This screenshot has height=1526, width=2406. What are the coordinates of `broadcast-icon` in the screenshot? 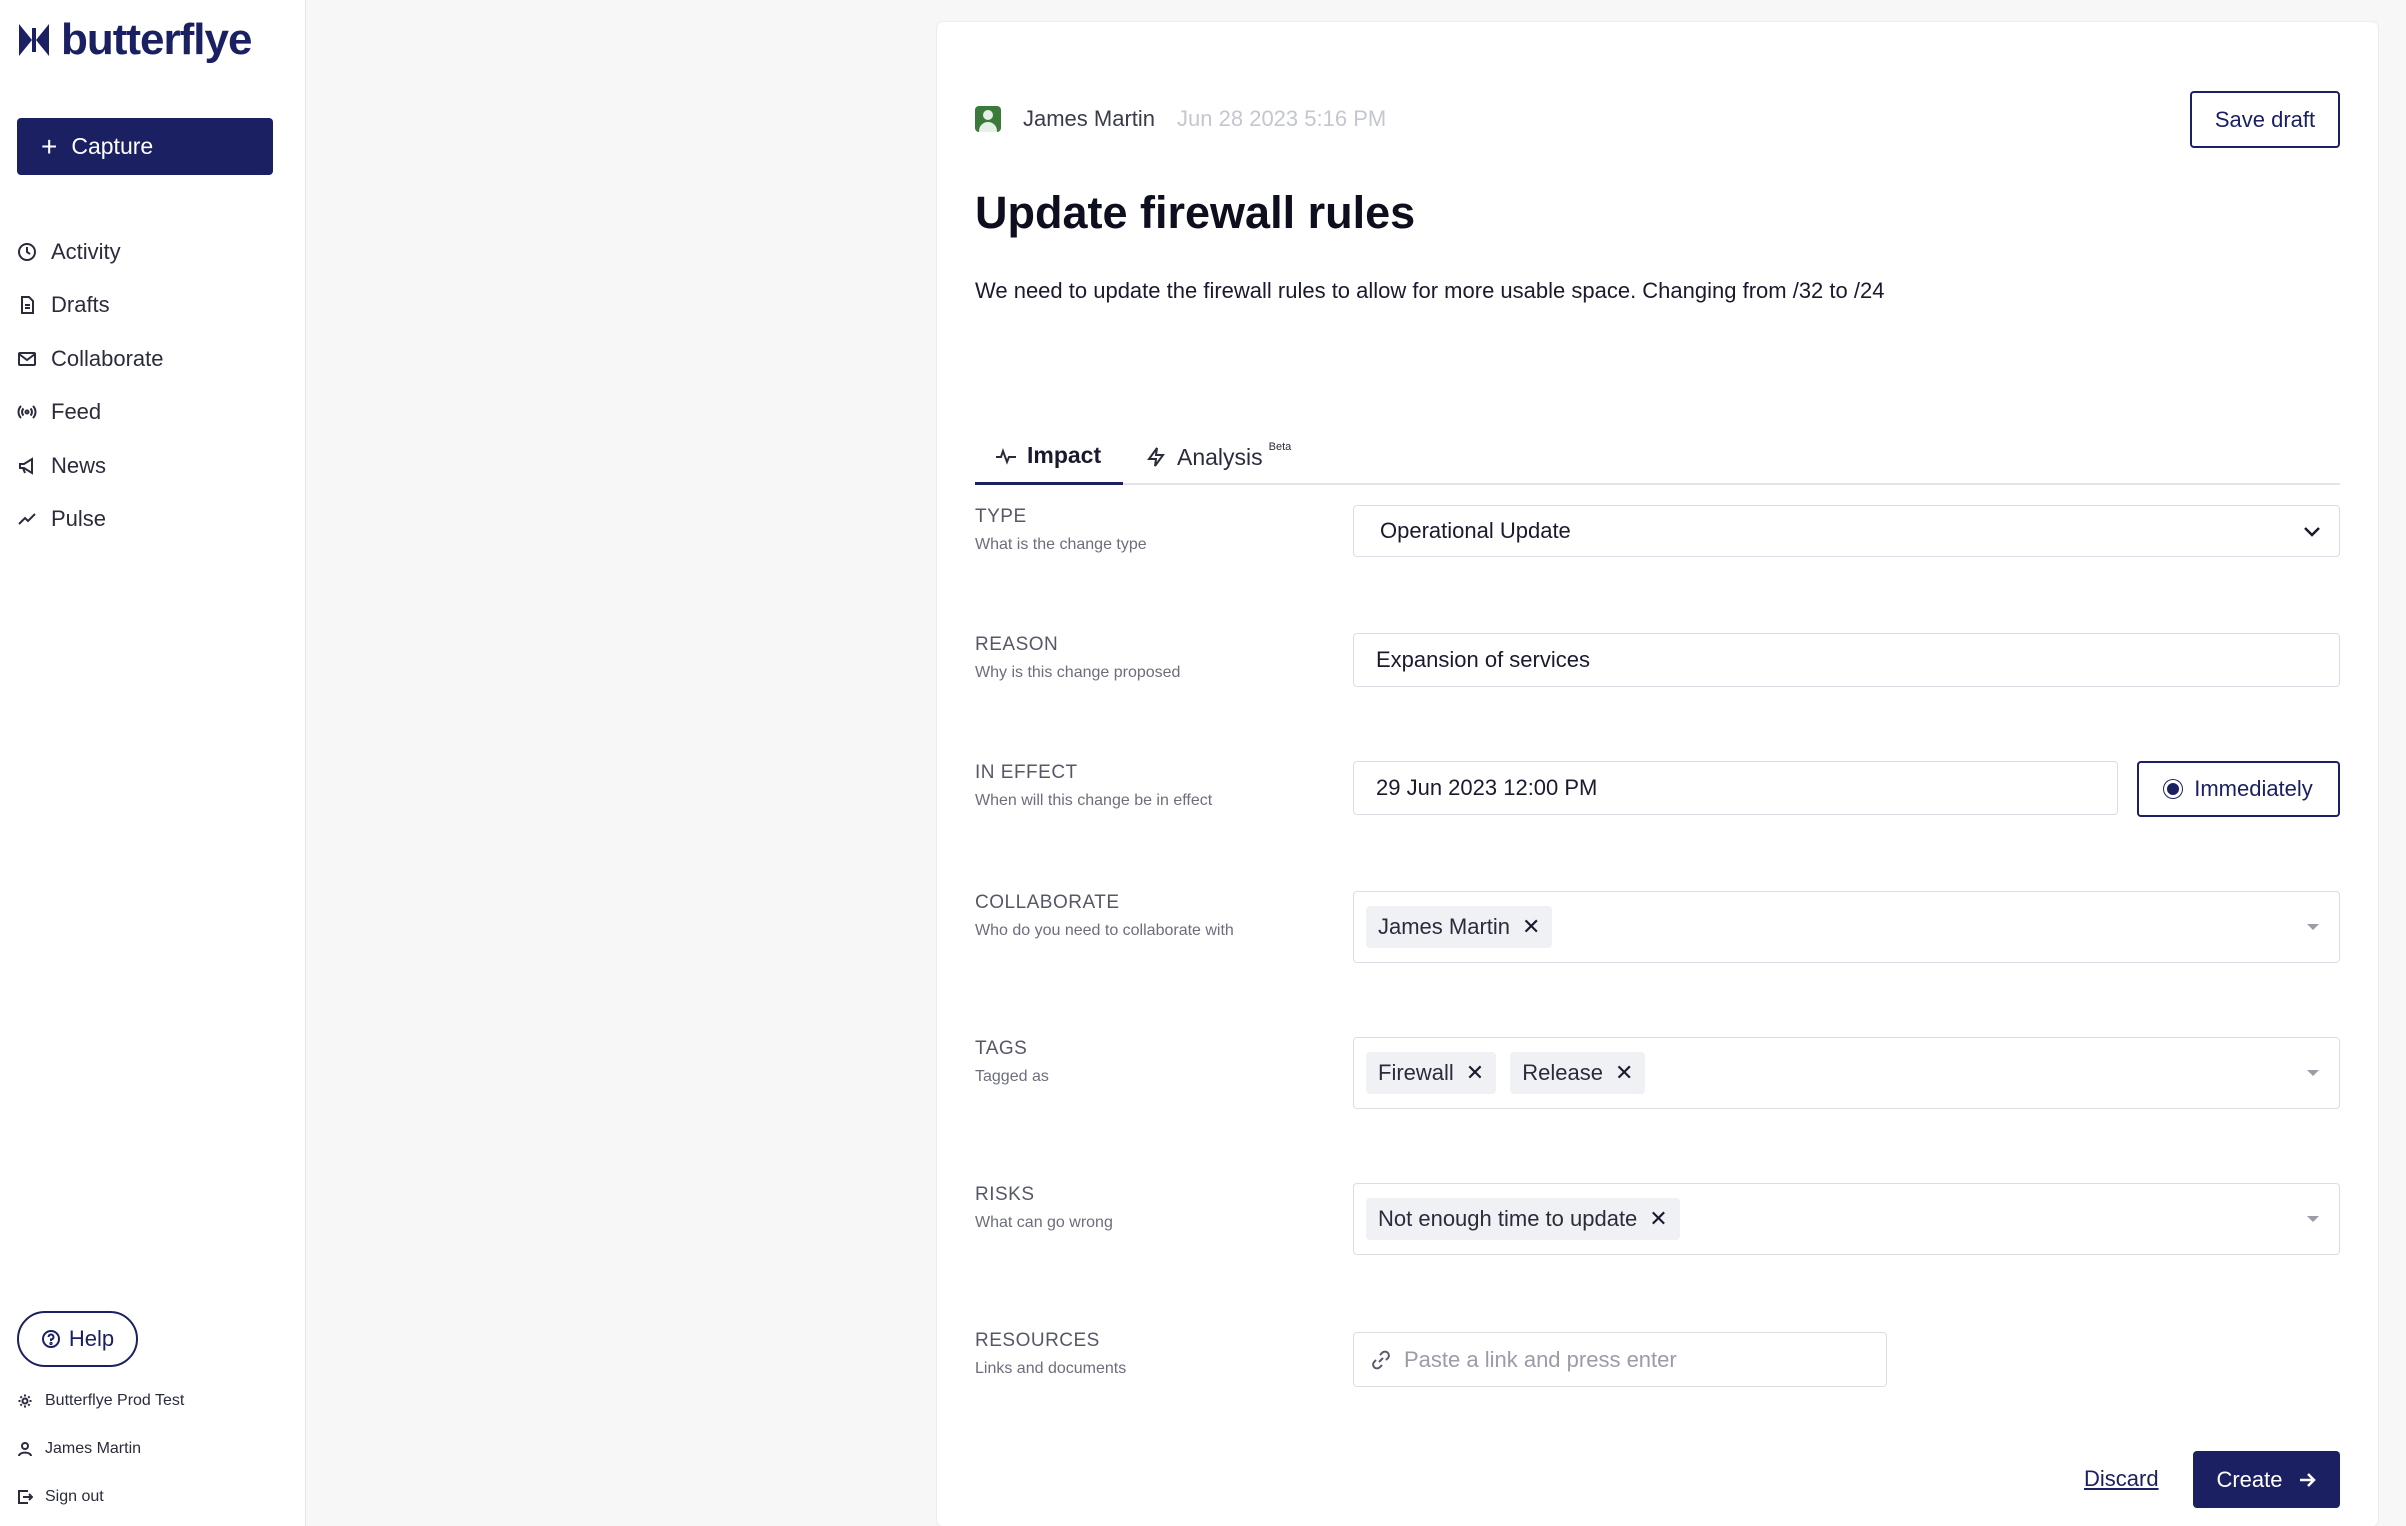 It's located at (27, 412).